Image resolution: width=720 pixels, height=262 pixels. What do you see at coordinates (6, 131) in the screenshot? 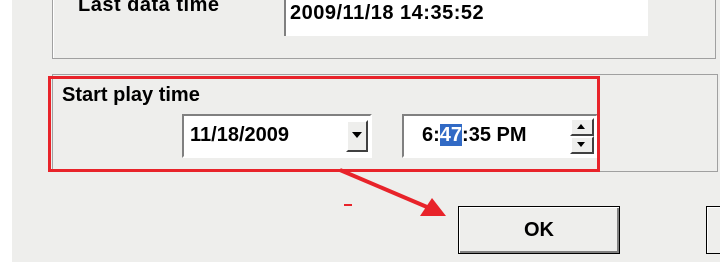
I see `left-edge` at bounding box center [6, 131].